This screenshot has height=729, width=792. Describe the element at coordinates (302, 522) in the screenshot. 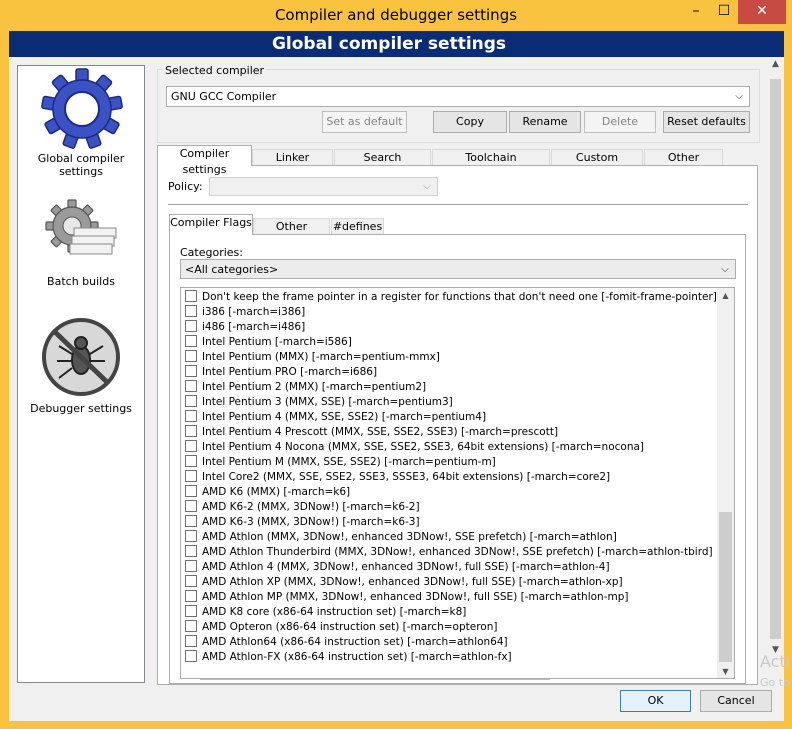

I see `flag-row: AMD K6-3 (MMX, 3DNow!) [-march=k6-3]` at that location.